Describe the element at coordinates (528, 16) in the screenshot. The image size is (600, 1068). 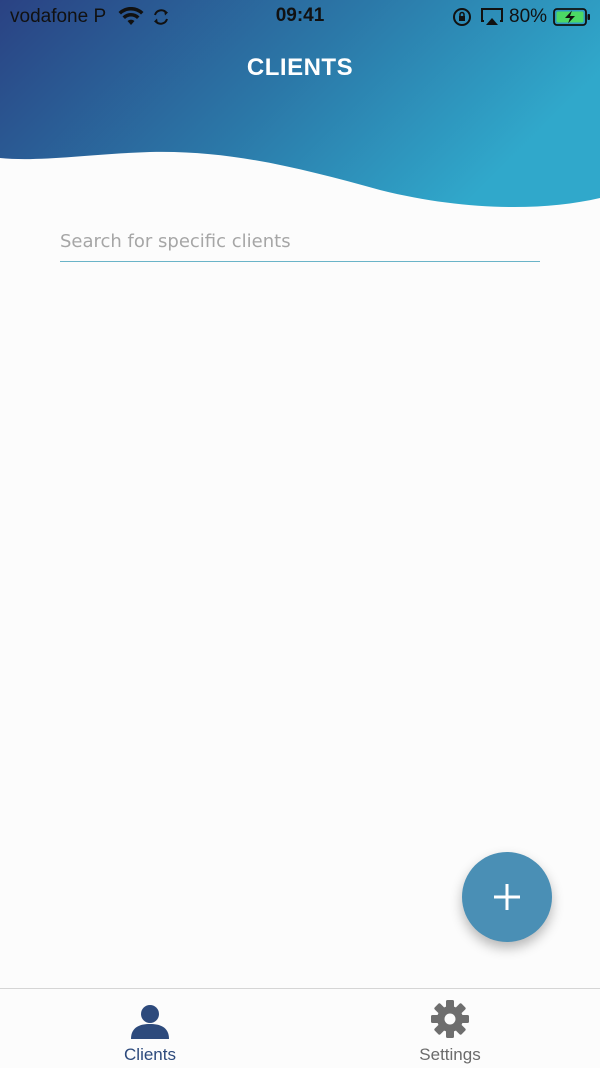
I see `battery-percentage: 80%` at that location.